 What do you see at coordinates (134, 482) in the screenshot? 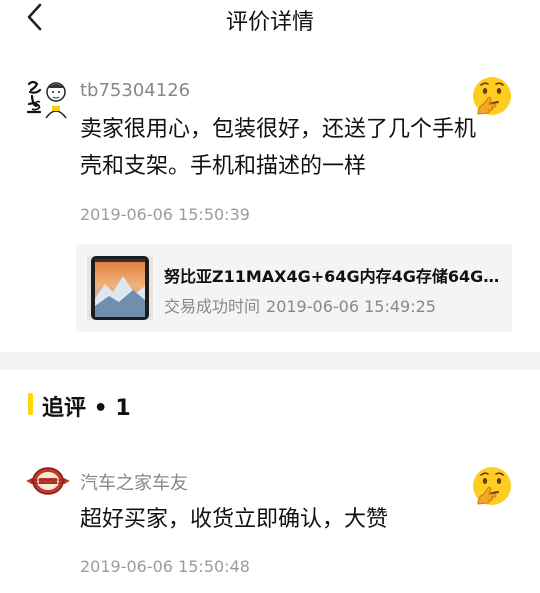
I see `follow-up-username: 汽车之家车友` at bounding box center [134, 482].